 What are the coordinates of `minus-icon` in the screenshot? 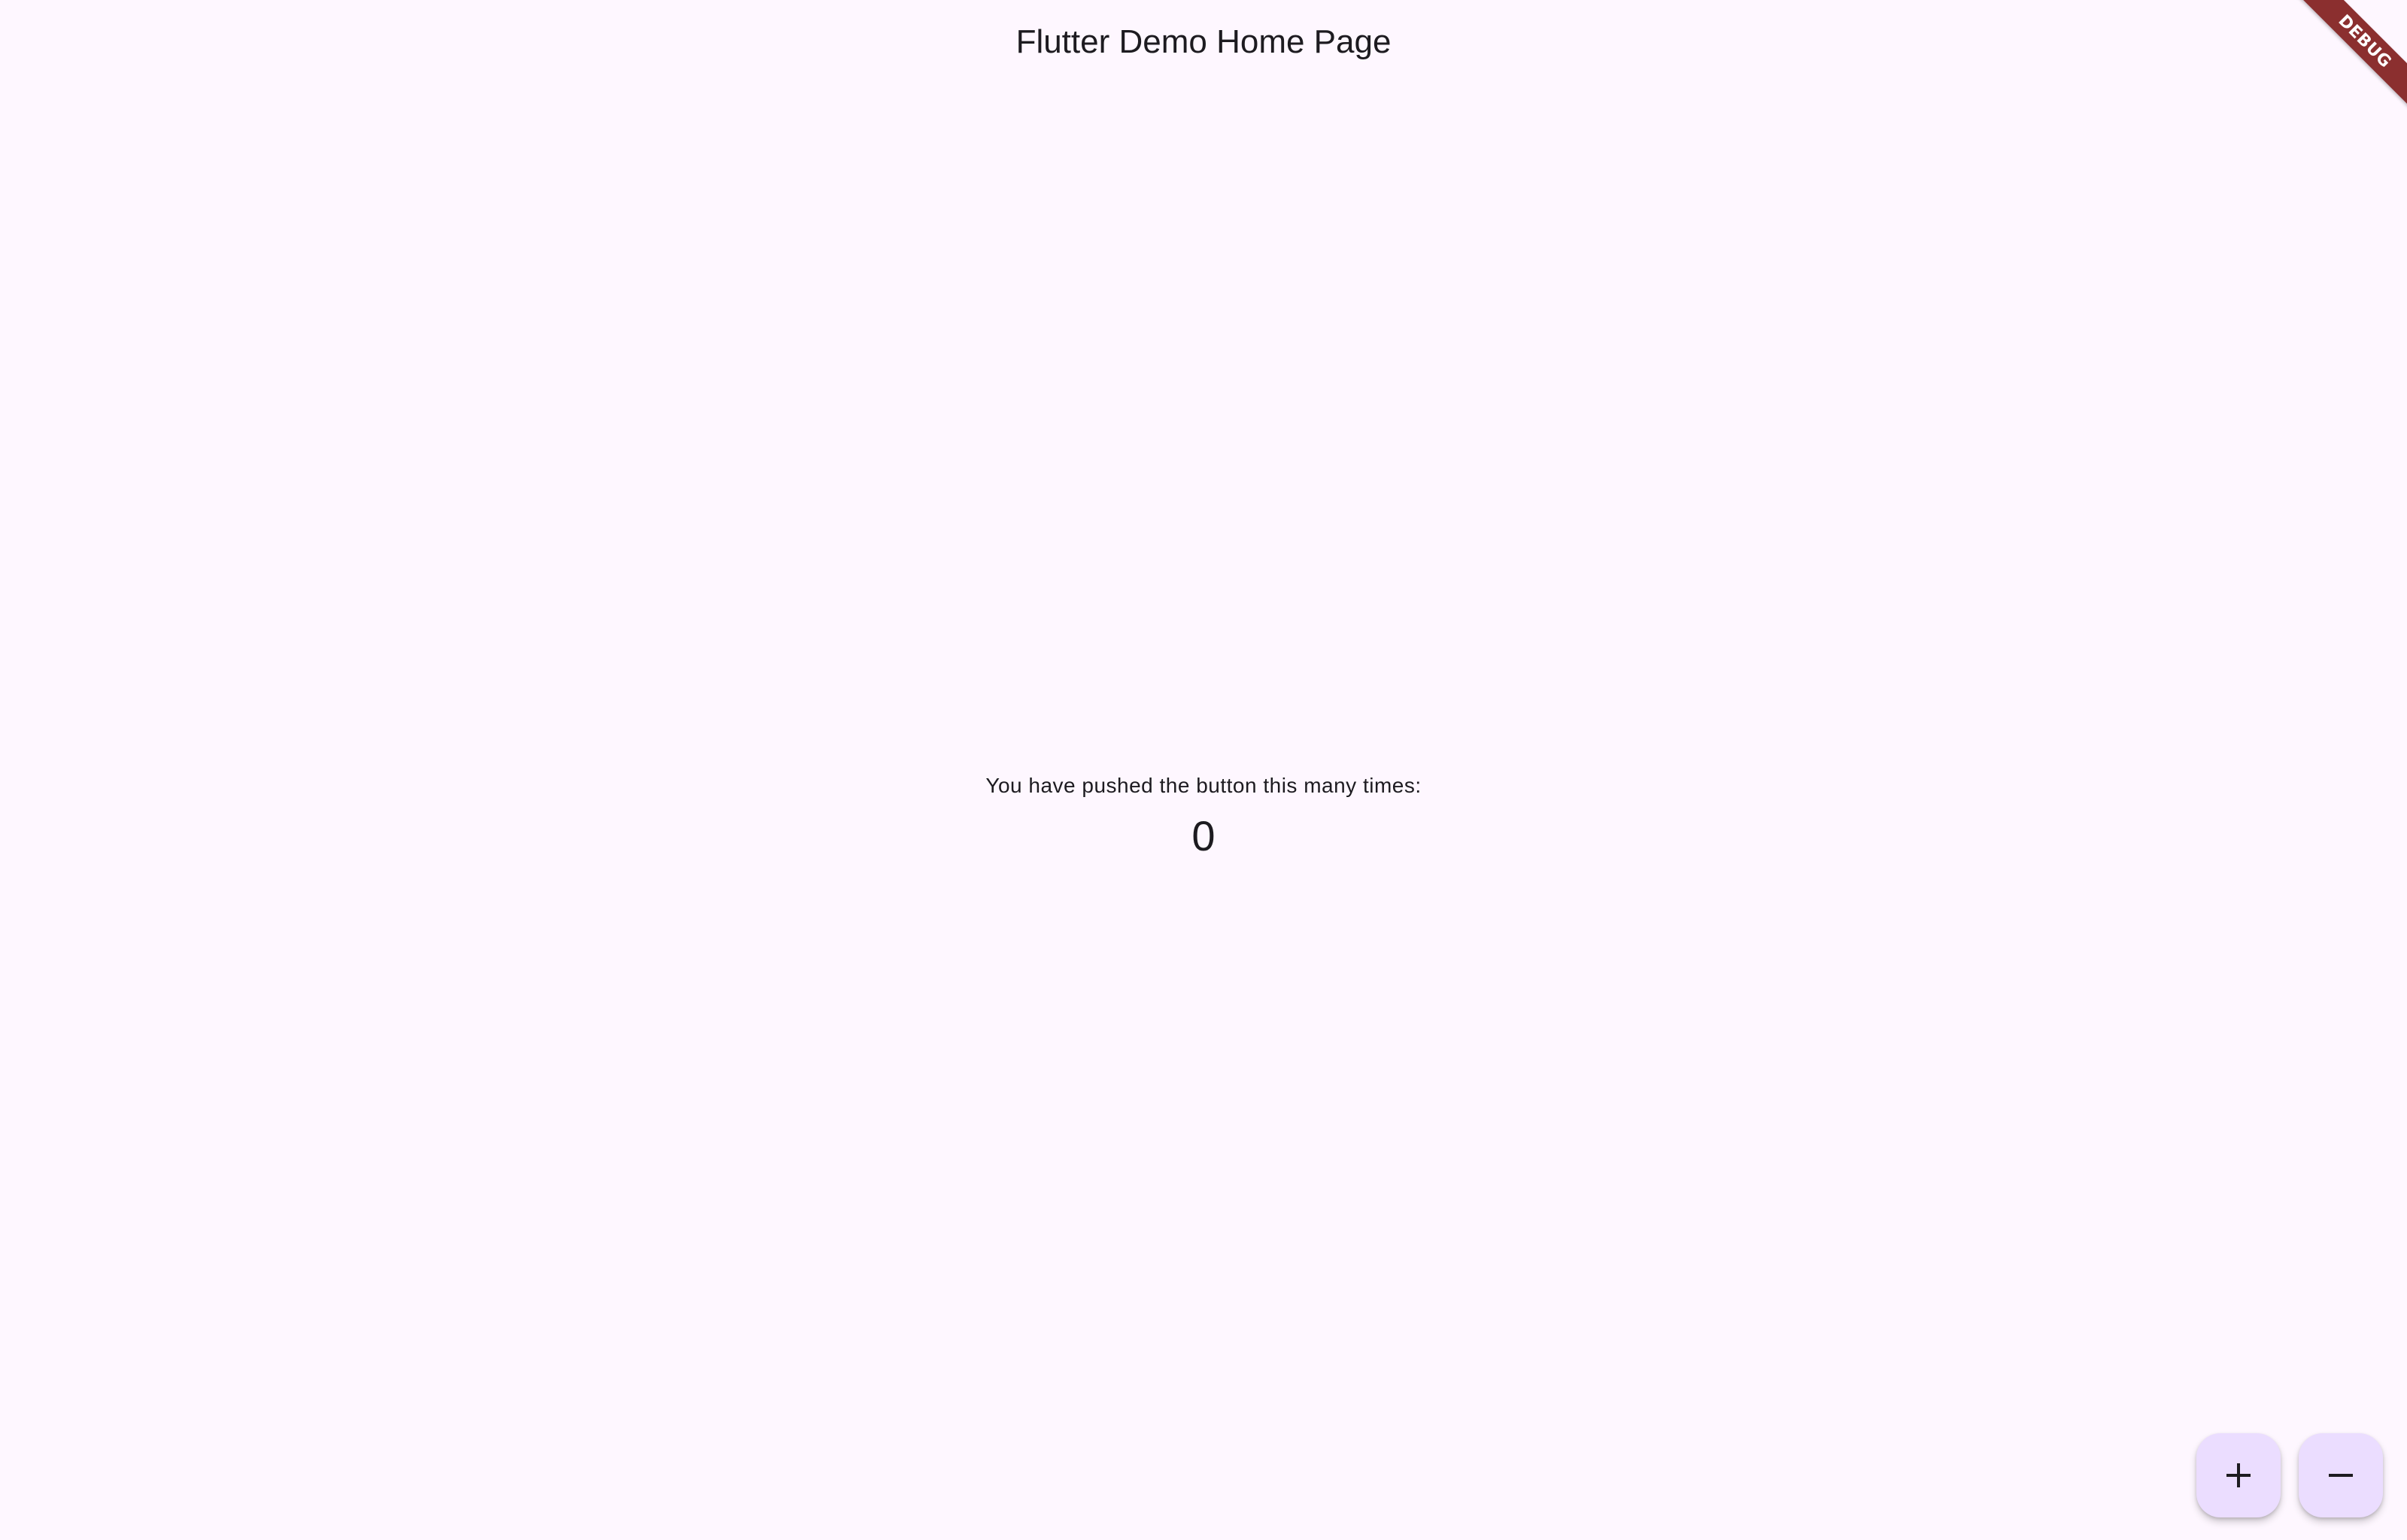 It's located at (2341, 1475).